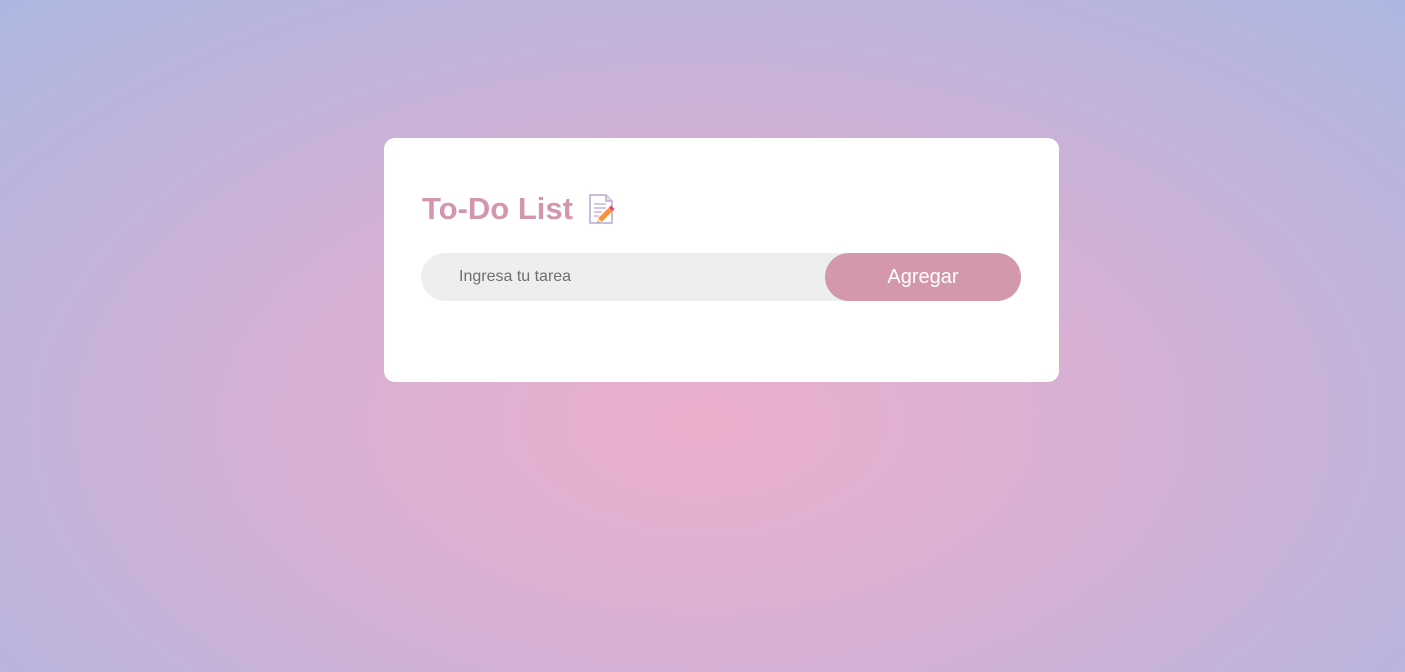  I want to click on memo-icon, so click(602, 209).